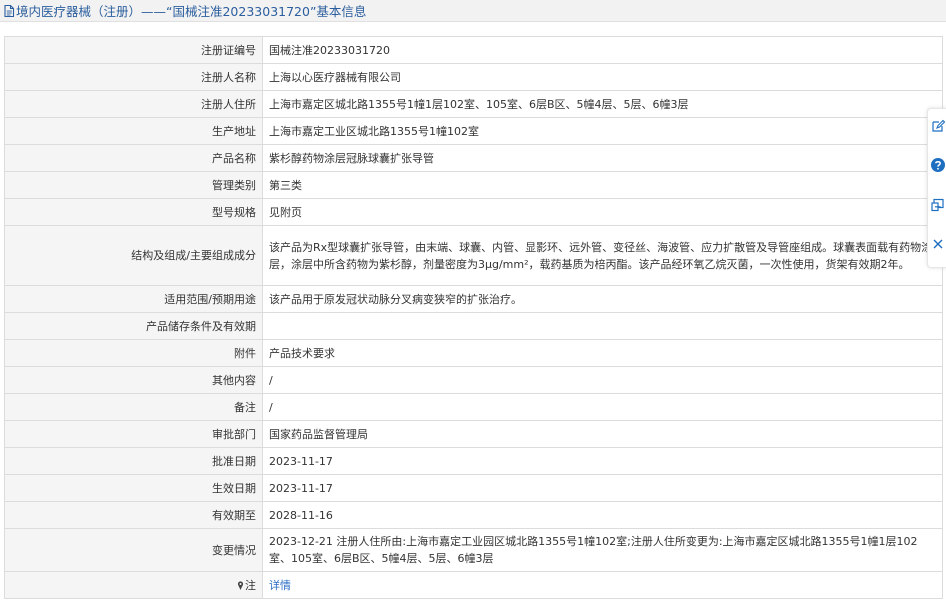 This screenshot has width=946, height=610. I want to click on note-row: 注 详情, so click(473, 585).